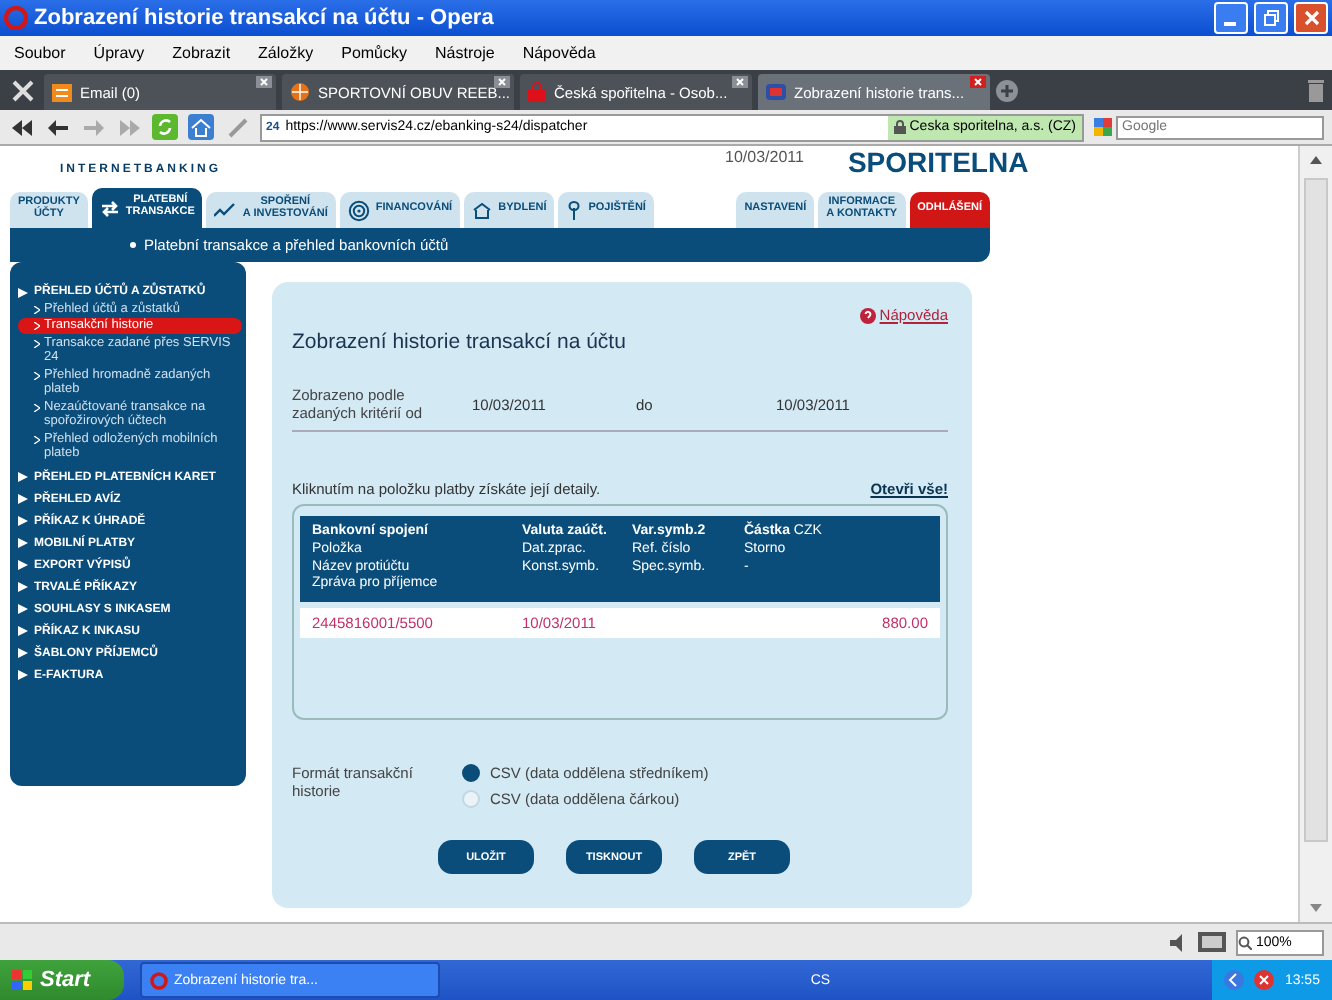 This screenshot has height=1000, width=1332. I want to click on home-icon, so click(201, 127).